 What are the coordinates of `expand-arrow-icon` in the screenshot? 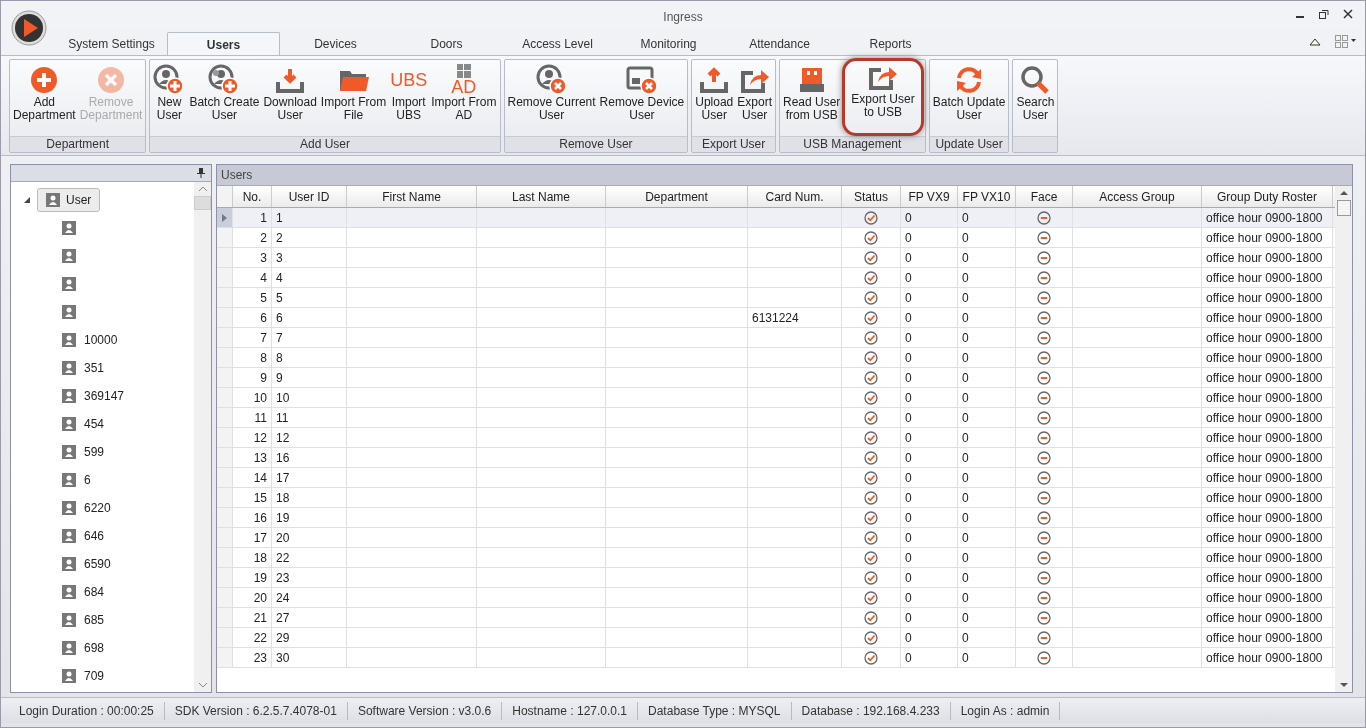 It's located at (27, 200).